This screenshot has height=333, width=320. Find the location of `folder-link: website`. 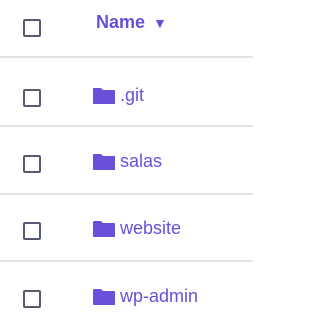

folder-link: website is located at coordinates (136, 228).